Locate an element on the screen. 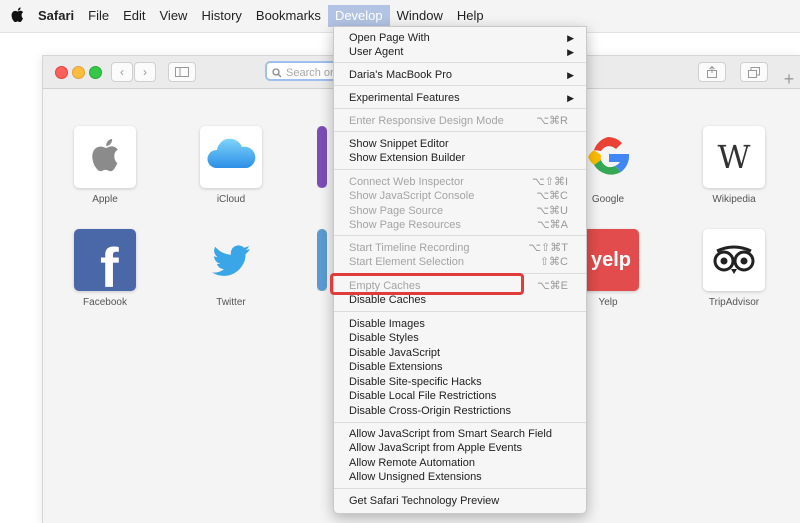  menu-item-disable-caches: Disable Caches is located at coordinates (461, 300).